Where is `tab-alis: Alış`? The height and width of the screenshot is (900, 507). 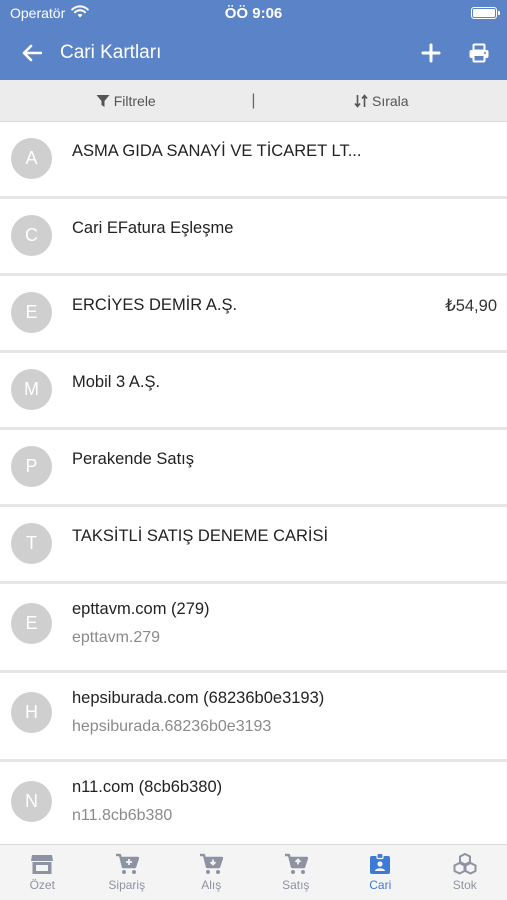
tab-alis: Alış is located at coordinates (211, 872).